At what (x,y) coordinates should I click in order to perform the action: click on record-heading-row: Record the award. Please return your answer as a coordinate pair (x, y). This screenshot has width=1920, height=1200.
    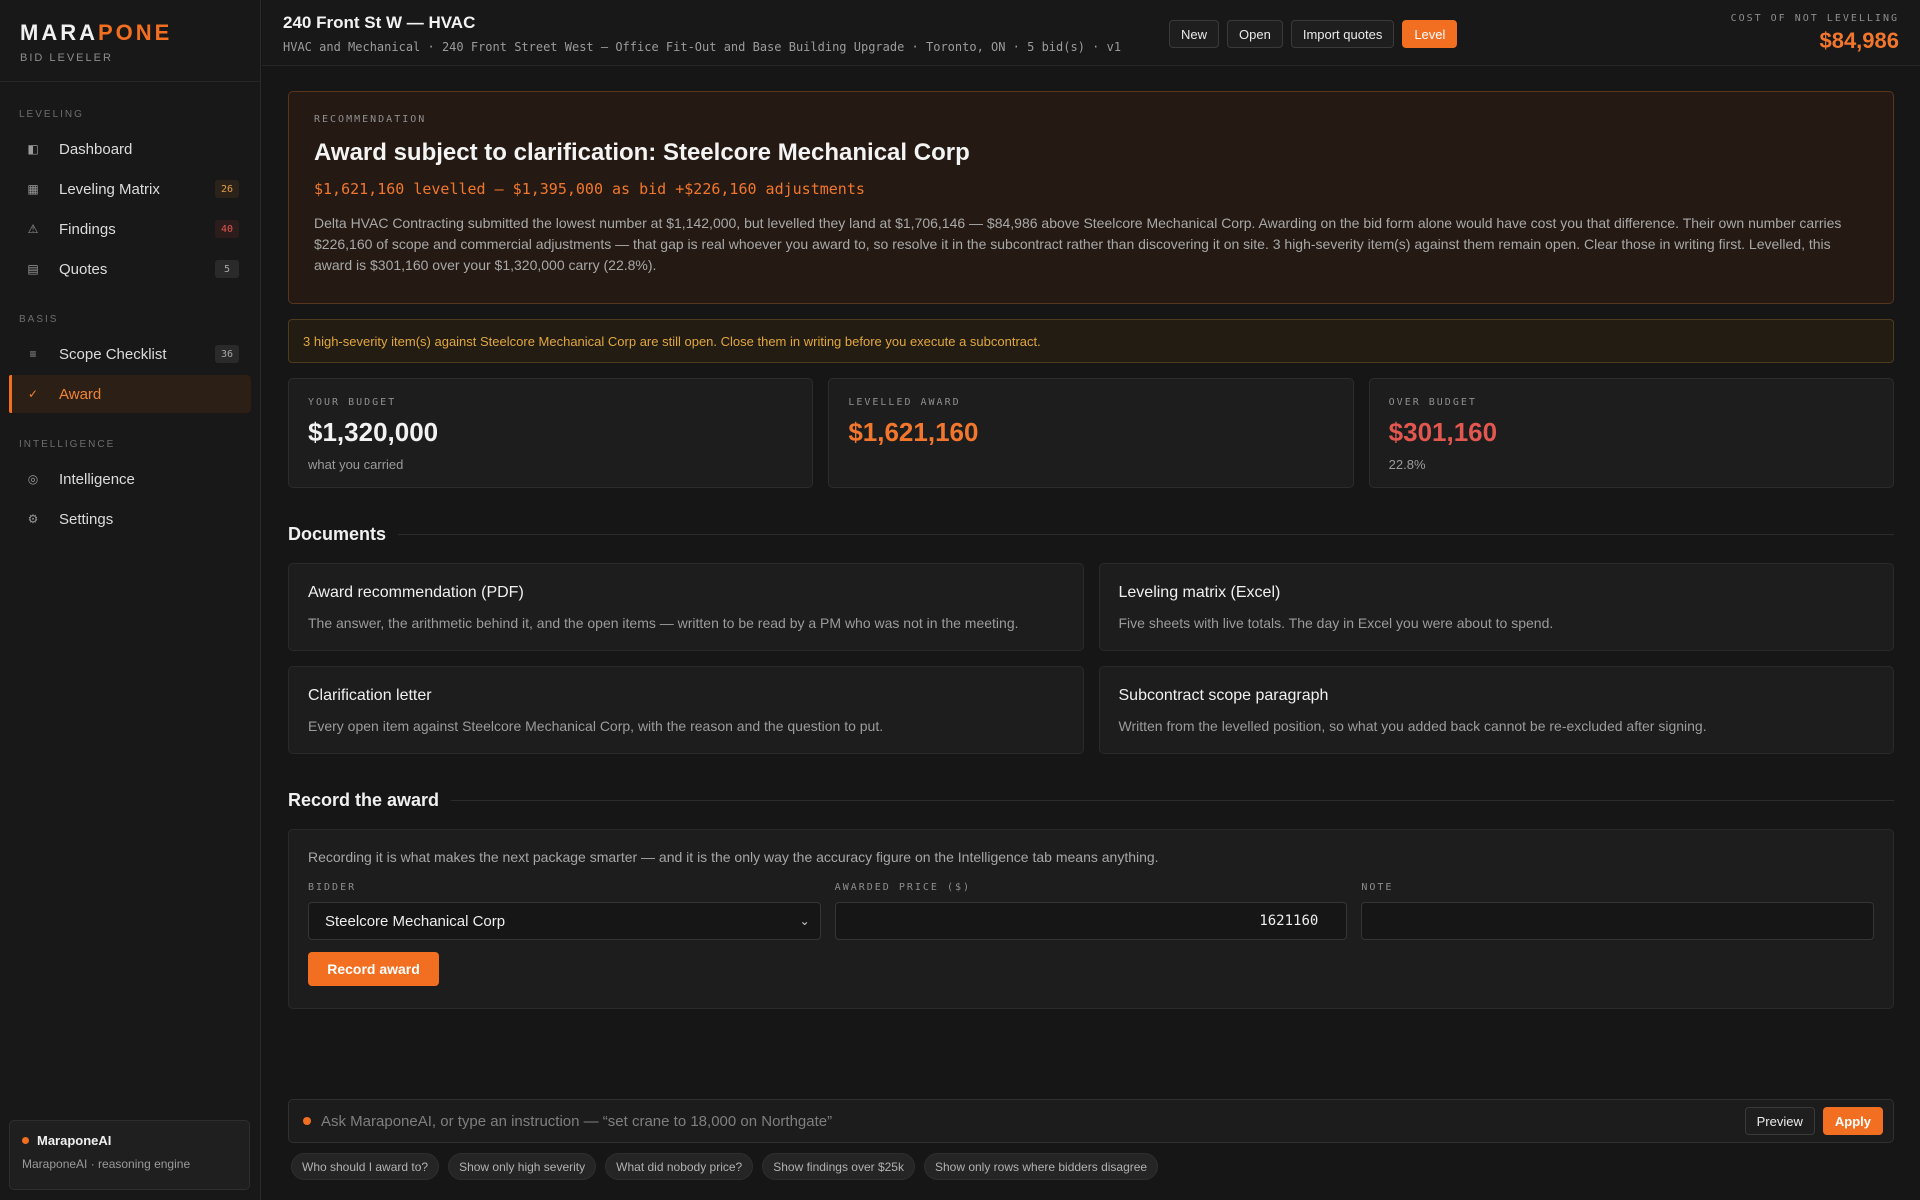
    Looking at the image, I should click on (1091, 800).